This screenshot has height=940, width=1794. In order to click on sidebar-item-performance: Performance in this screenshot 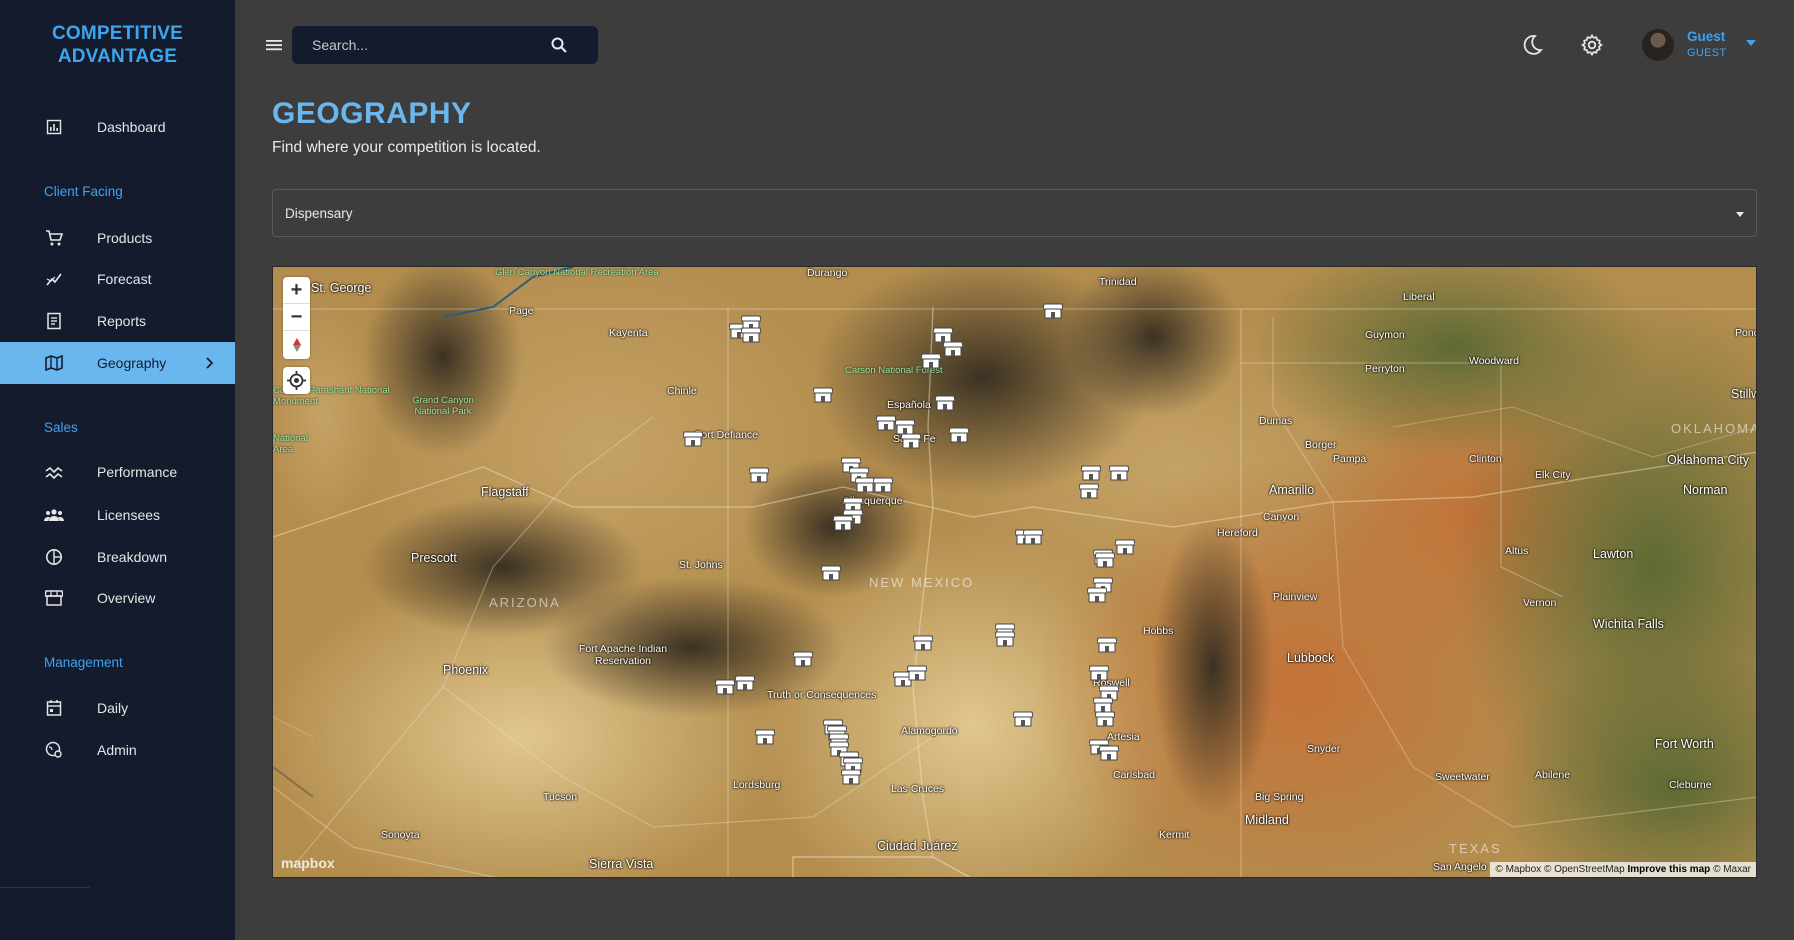, I will do `click(117, 472)`.